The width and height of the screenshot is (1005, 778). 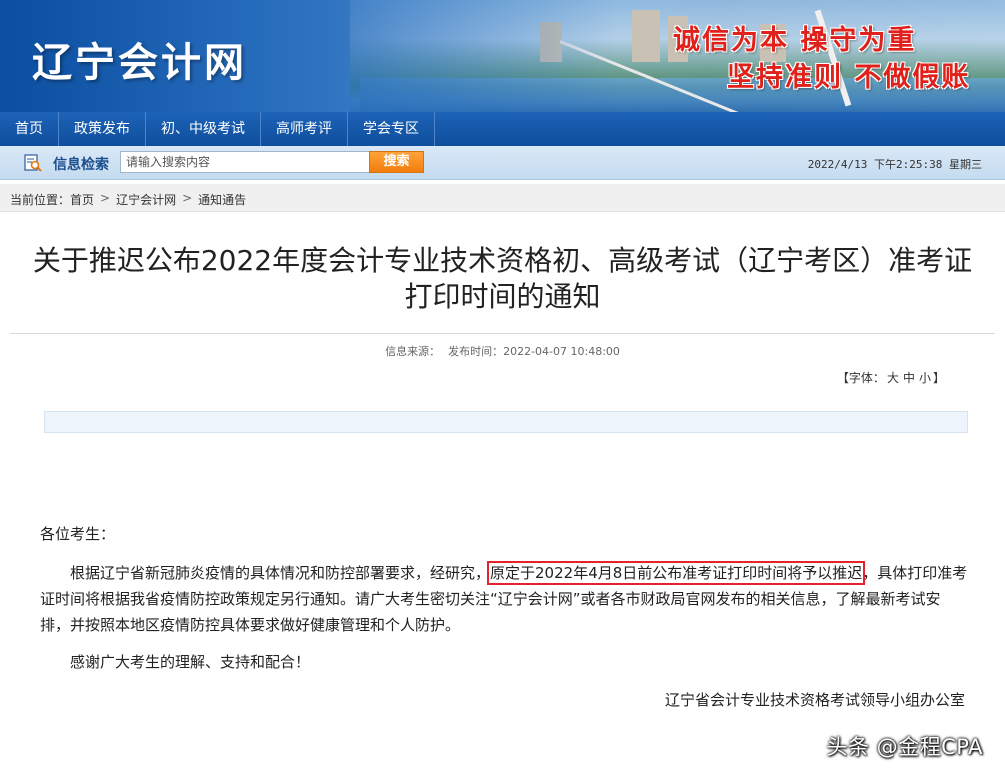 I want to click on article-signature: 辽宁省会计专业技术资格考试领导小组办公室, so click(x=814, y=700).